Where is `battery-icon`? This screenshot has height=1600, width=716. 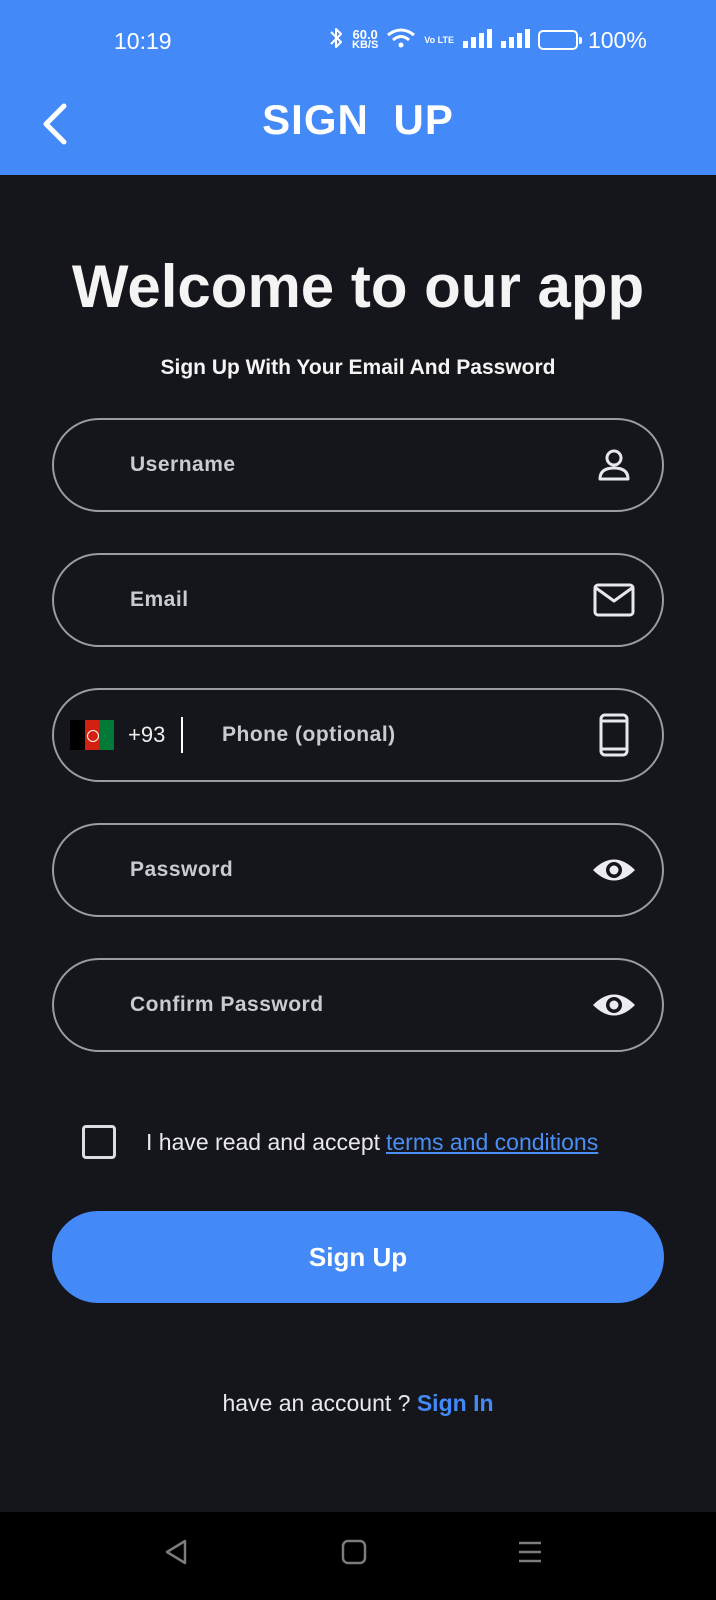
battery-icon is located at coordinates (559, 40).